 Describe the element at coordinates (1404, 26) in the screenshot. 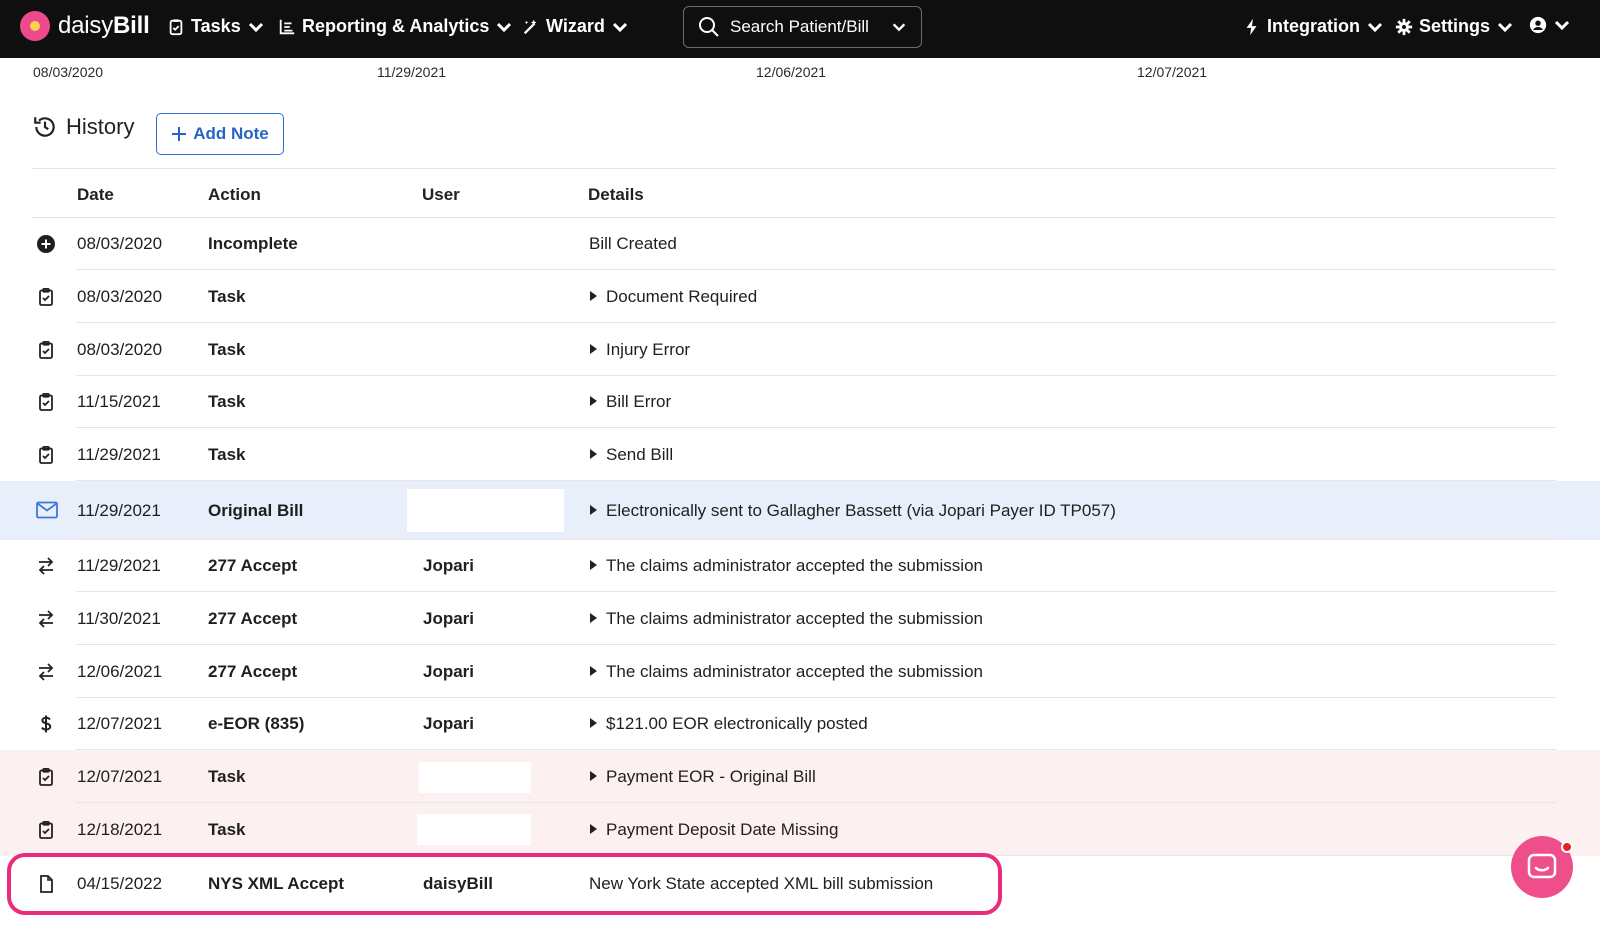

I see `gear-icon` at that location.